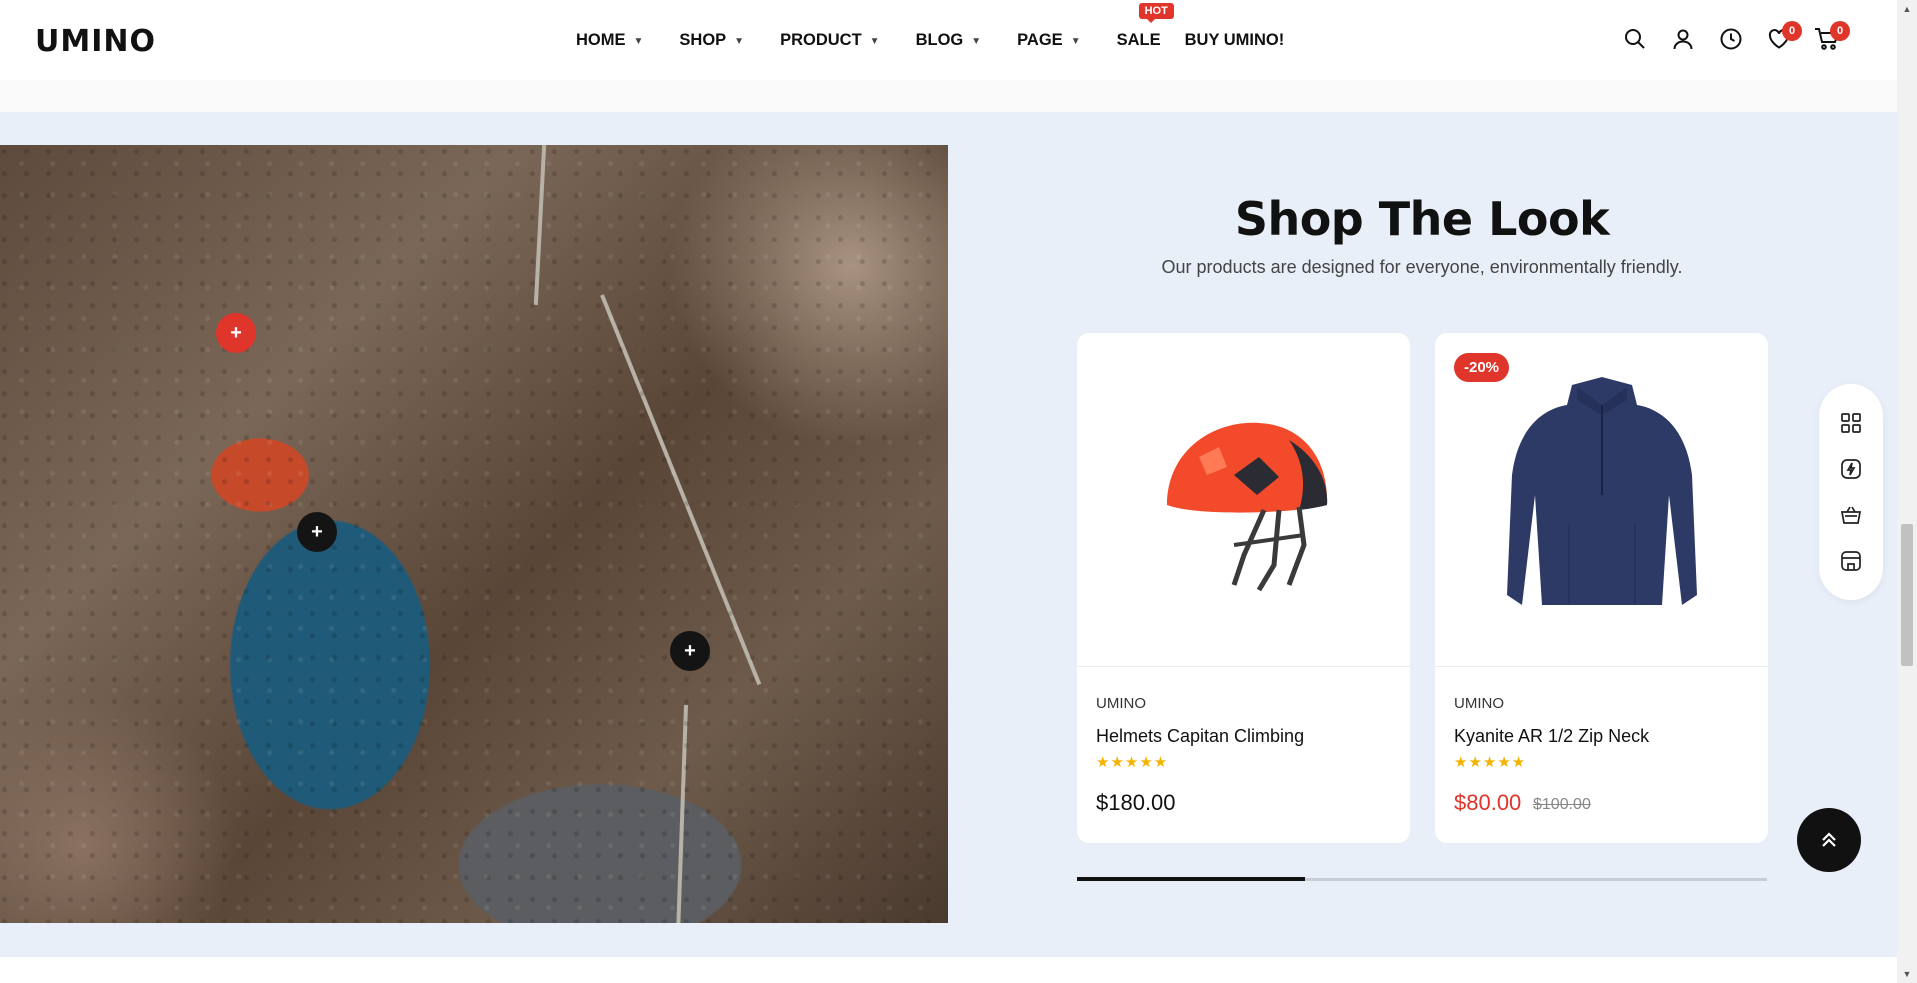  Describe the element at coordinates (1851, 469) in the screenshot. I see `flash-icon` at that location.